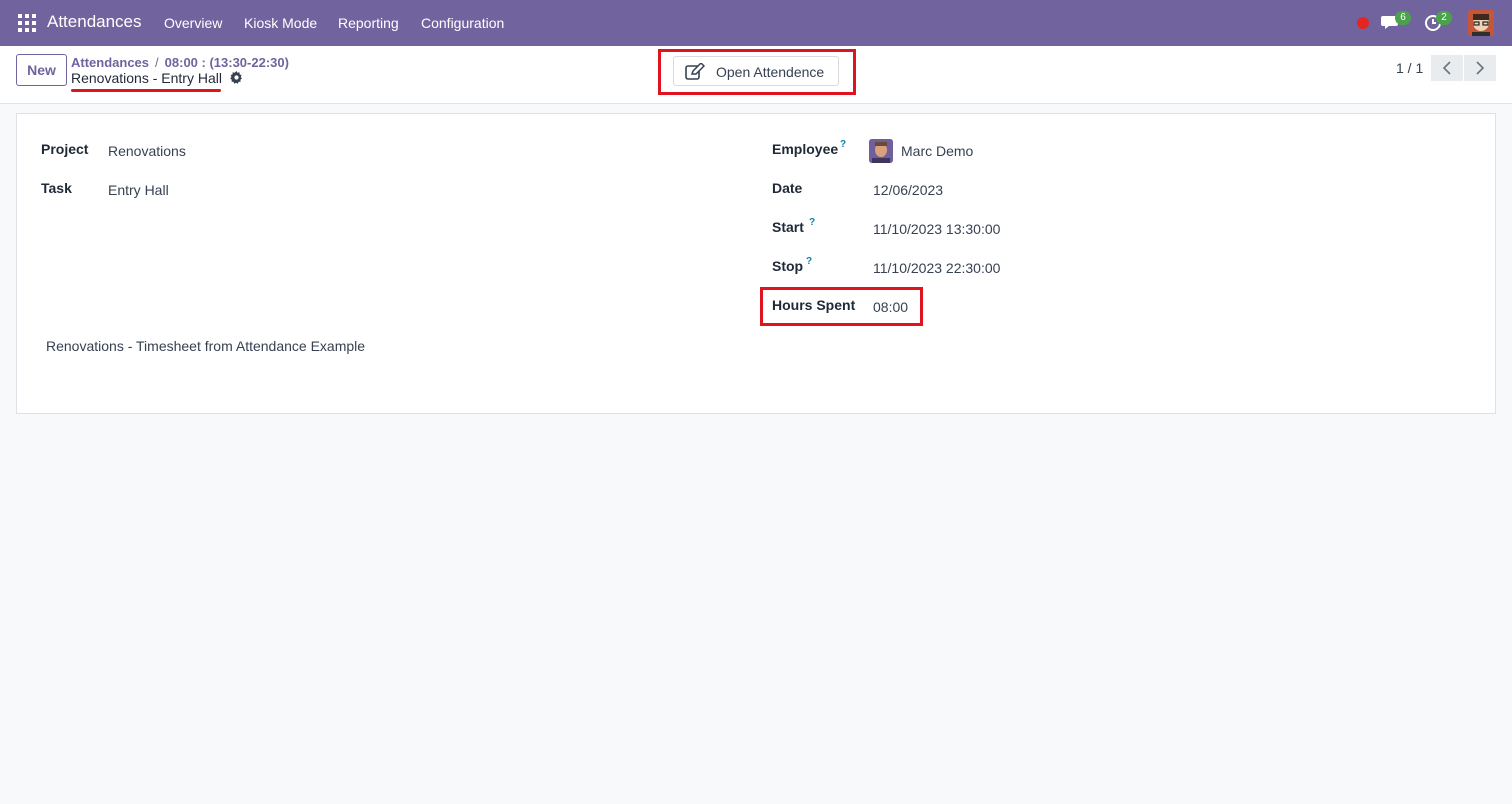  Describe the element at coordinates (227, 62) in the screenshot. I see `breadcrumb-attendance-link: 08:00 : (13:30-22:30)` at that location.